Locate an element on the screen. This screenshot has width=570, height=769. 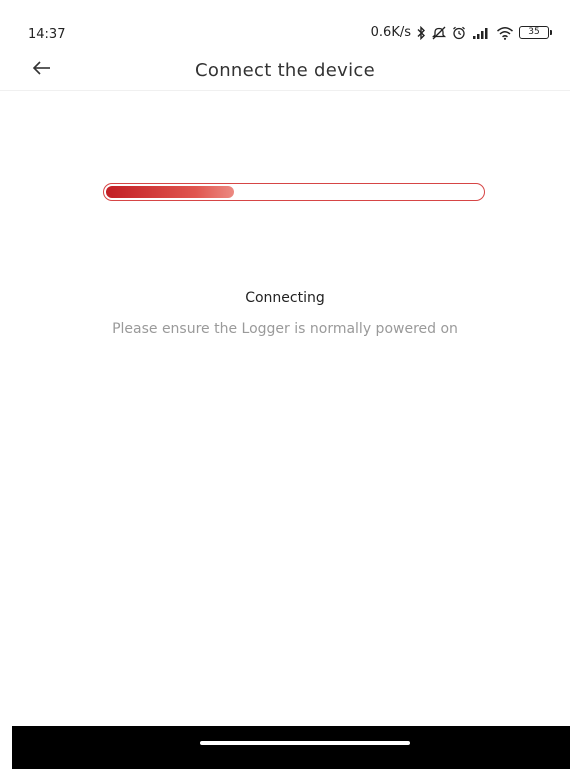
header: Connect the device is located at coordinates (285, 70).